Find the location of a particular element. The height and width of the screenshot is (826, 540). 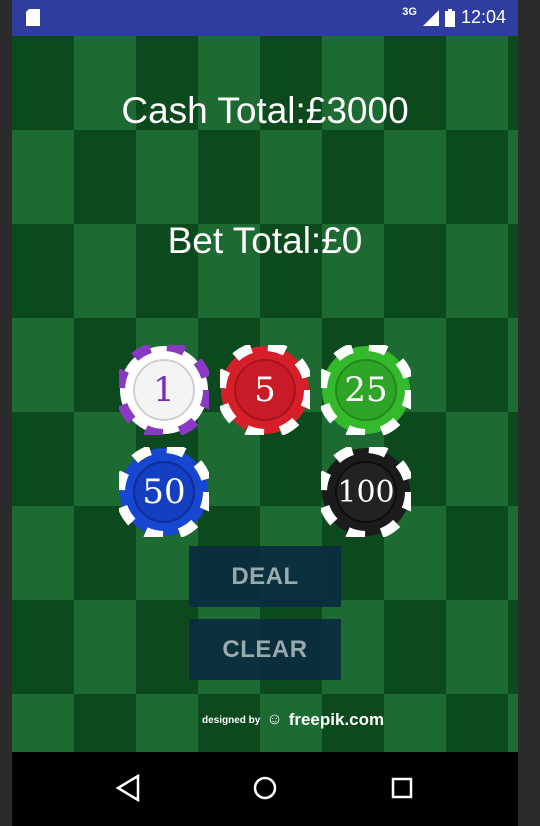

chip-25: 25 is located at coordinates (366, 390).